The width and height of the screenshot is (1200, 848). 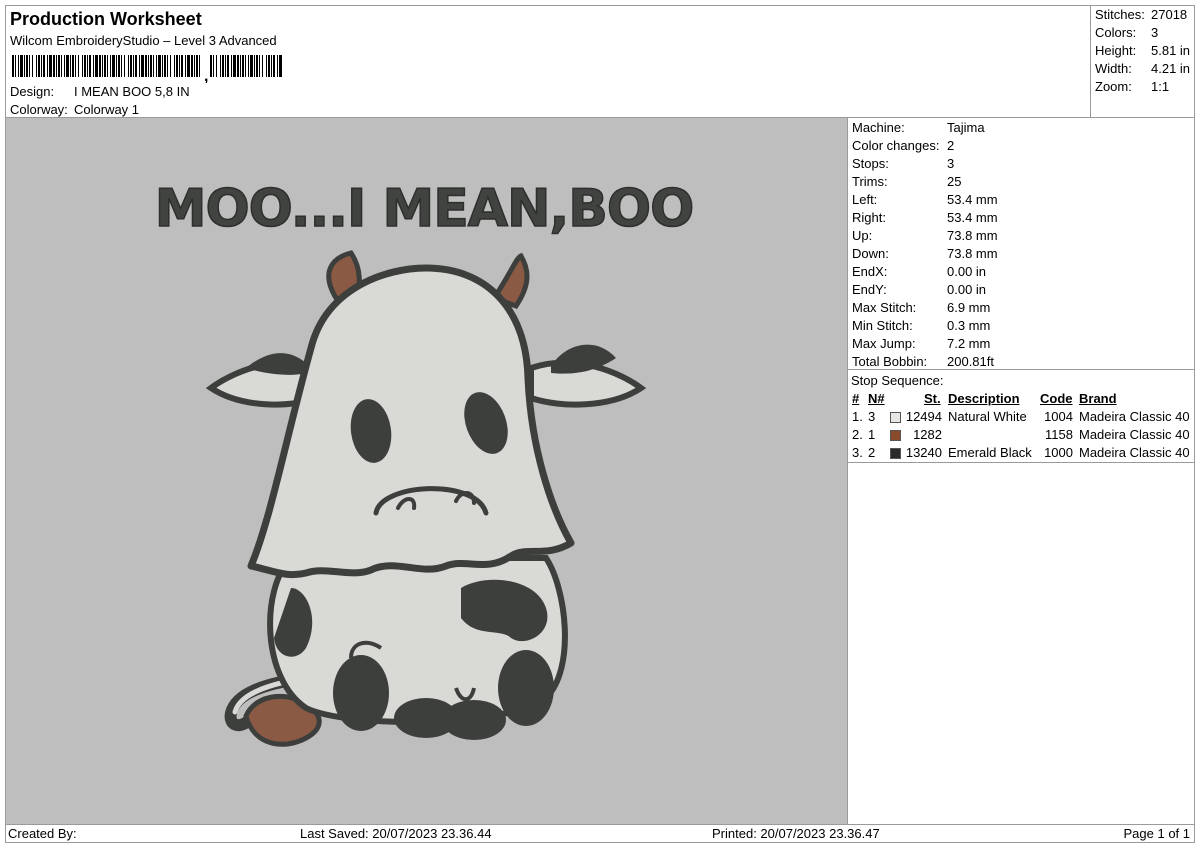 What do you see at coordinates (1160, 86) in the screenshot?
I see `summary-value: 1:1` at bounding box center [1160, 86].